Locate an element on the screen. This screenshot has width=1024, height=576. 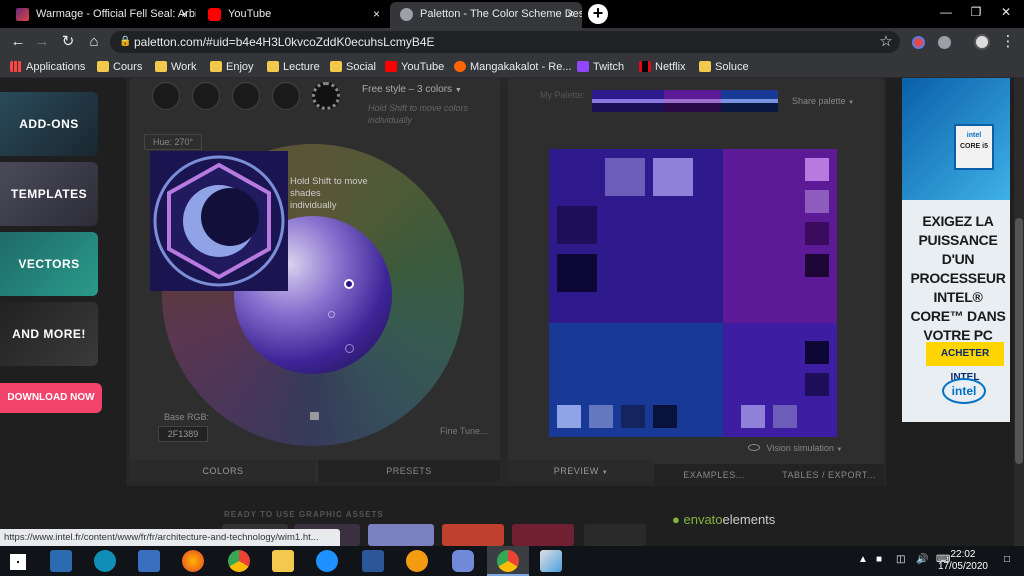
ad-chip-image: intel CORE i5 is located at coordinates (956, 139).